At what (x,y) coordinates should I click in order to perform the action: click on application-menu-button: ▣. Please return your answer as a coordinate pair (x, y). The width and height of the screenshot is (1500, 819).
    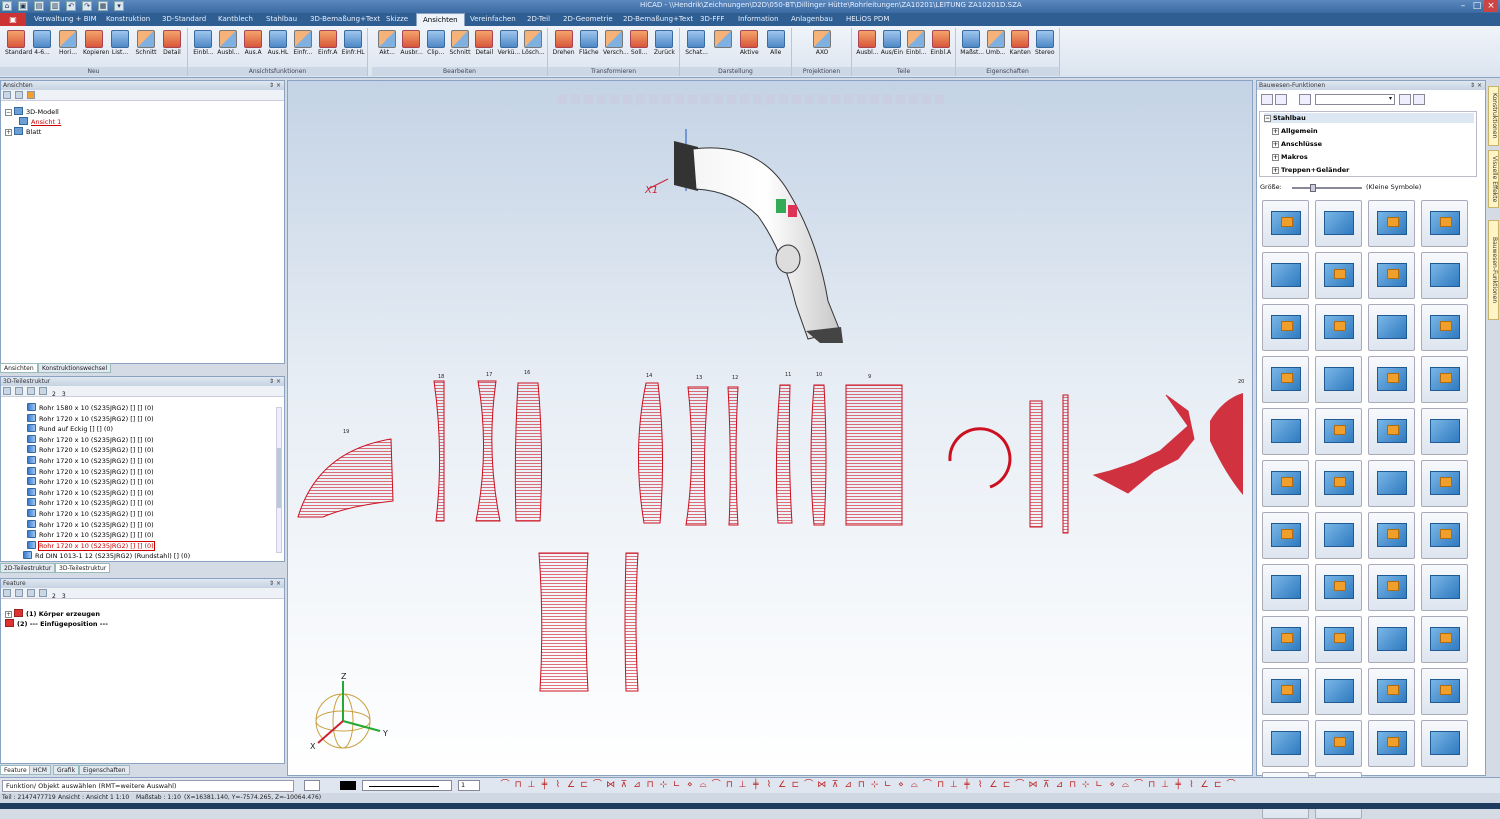
    Looking at the image, I should click on (13, 19).